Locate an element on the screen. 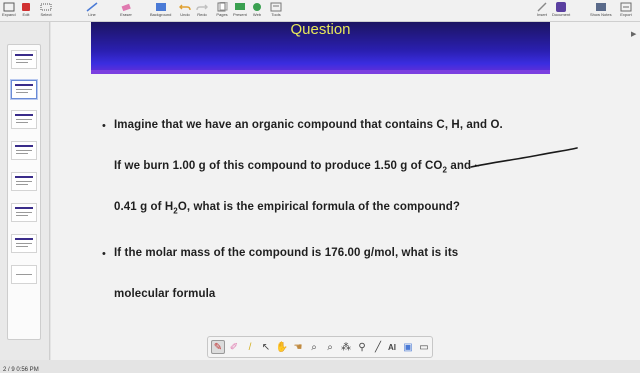  keyboard-icon: ▭ is located at coordinates (424, 347).